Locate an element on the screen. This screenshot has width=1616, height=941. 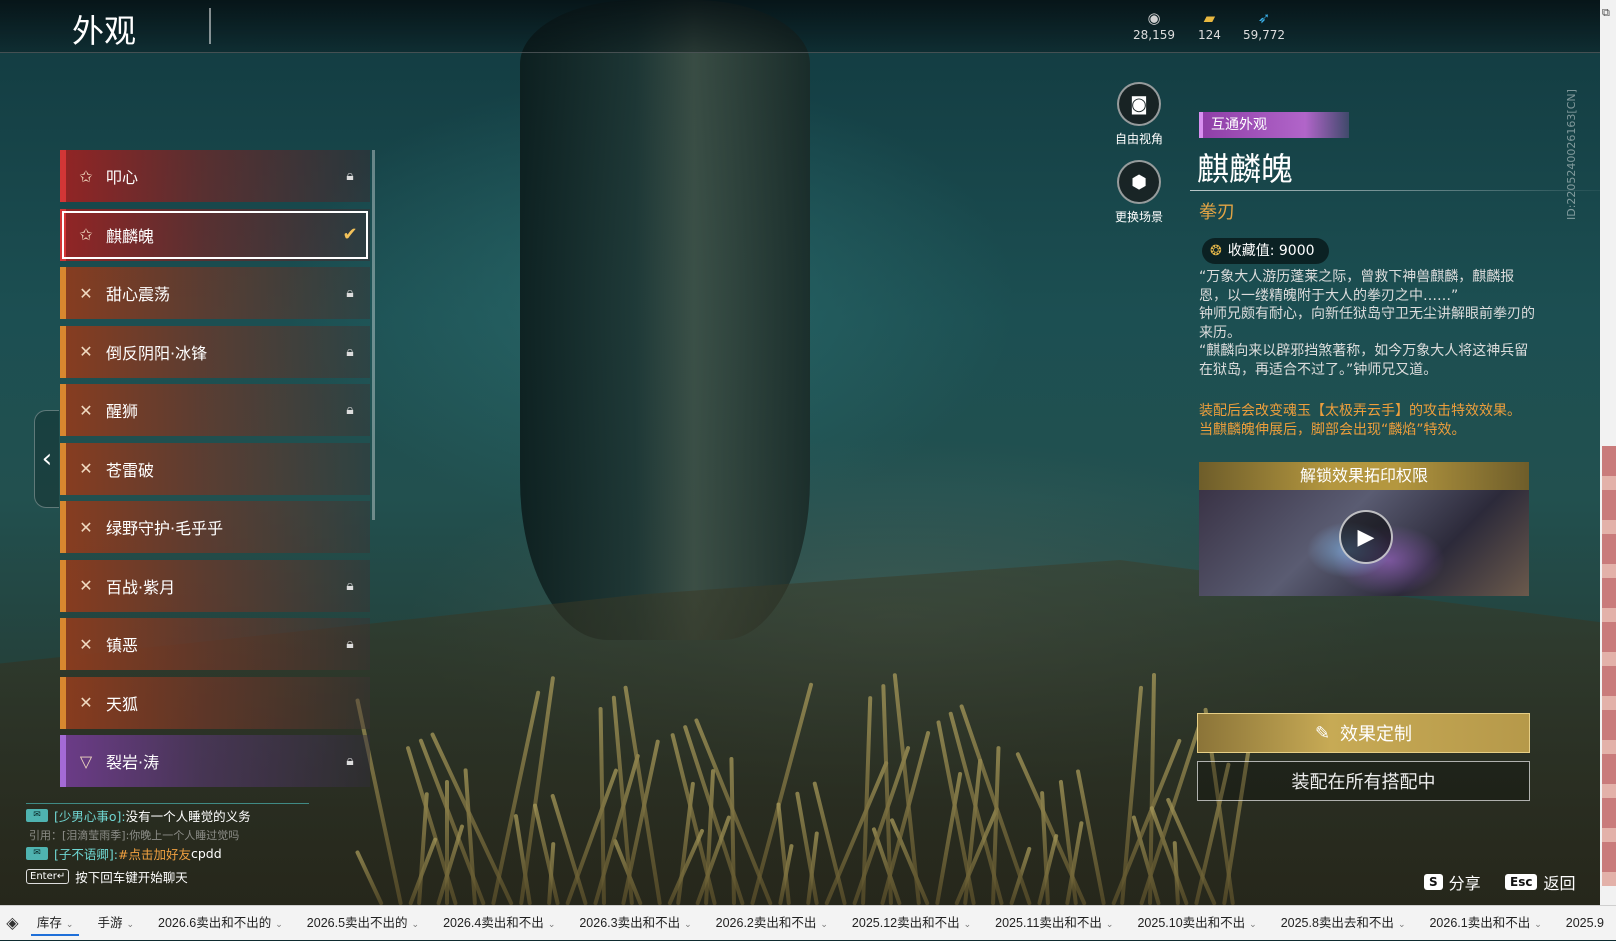
skin-item-label: 百战·紫月 is located at coordinates (141, 587).